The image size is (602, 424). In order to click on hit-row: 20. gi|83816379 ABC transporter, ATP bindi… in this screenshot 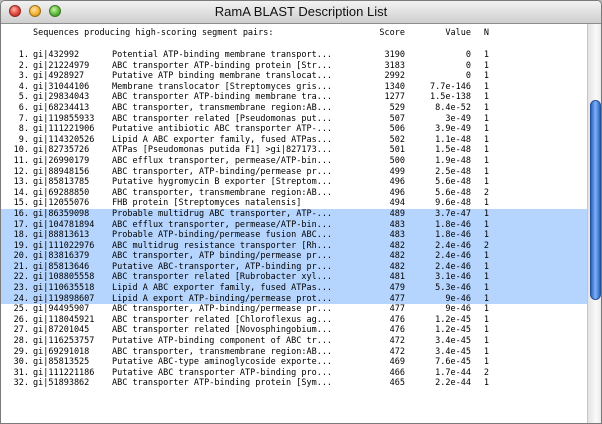, I will do `click(294, 256)`.